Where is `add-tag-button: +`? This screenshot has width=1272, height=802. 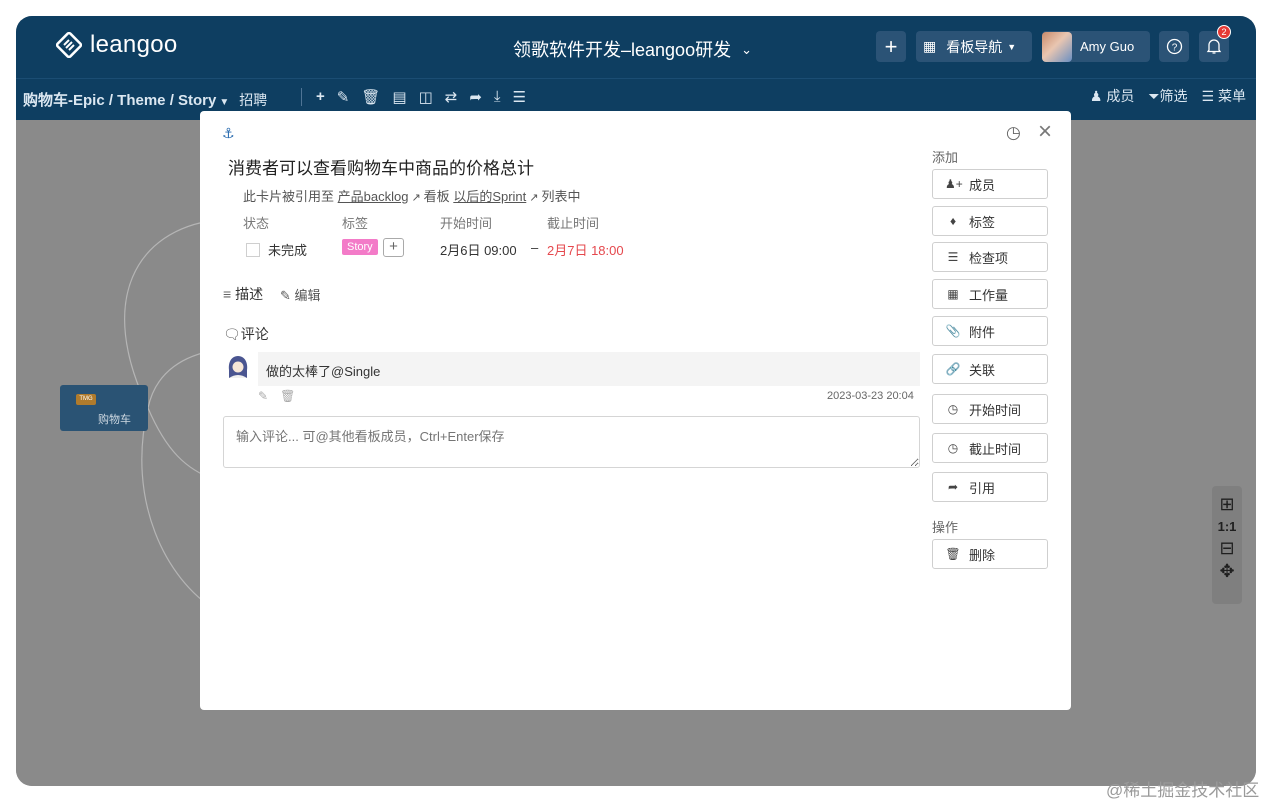 add-tag-button: + is located at coordinates (393, 247).